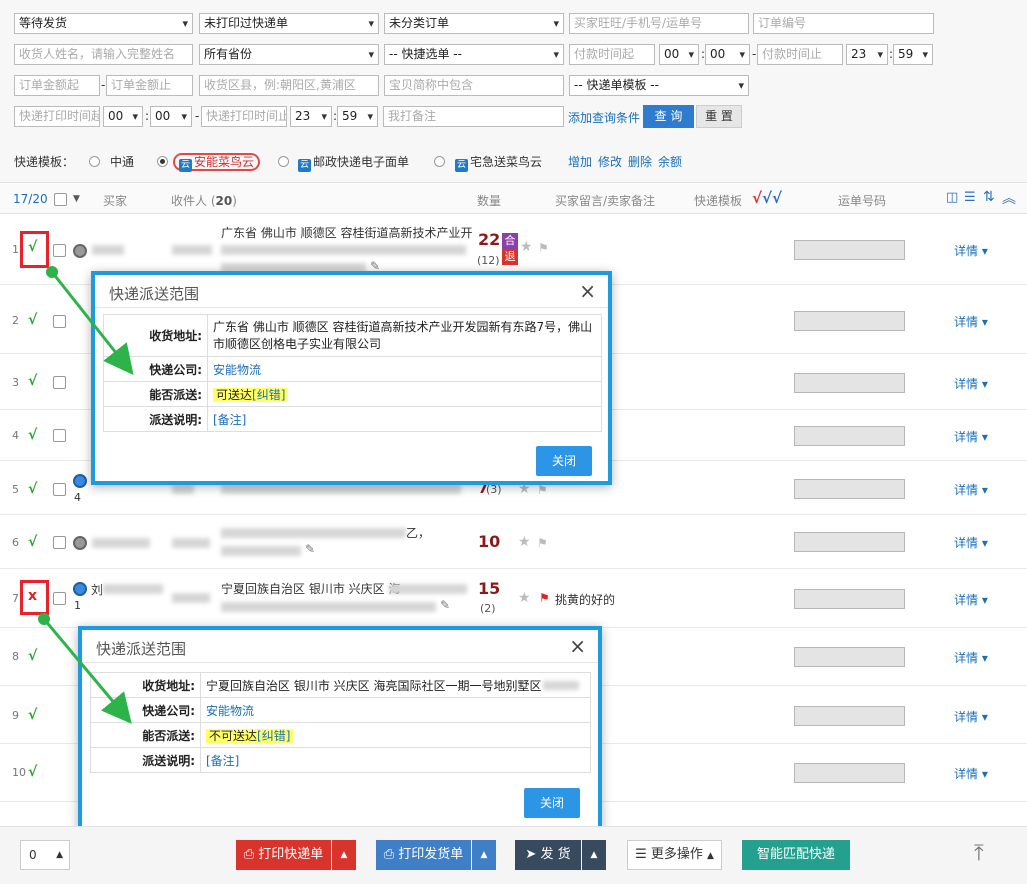 This screenshot has height=884, width=1027. I want to click on amount-min-input: 订单金额起, so click(57, 85).